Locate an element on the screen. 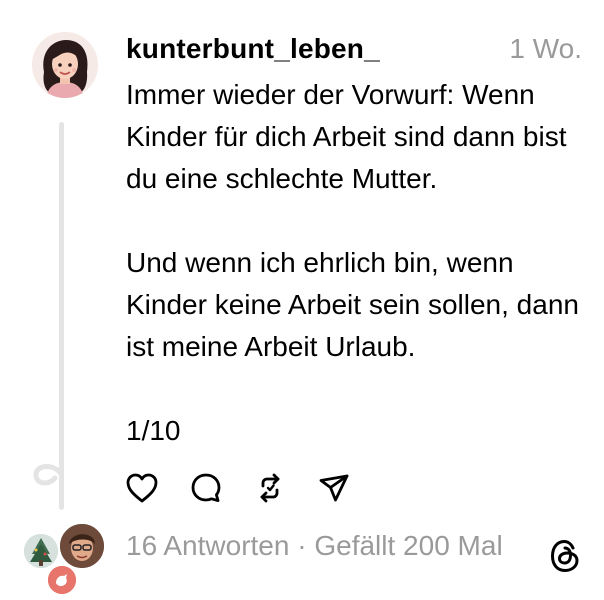 The height and width of the screenshot is (600, 604). post-timestamp: 1 Wo. is located at coordinates (545, 49).